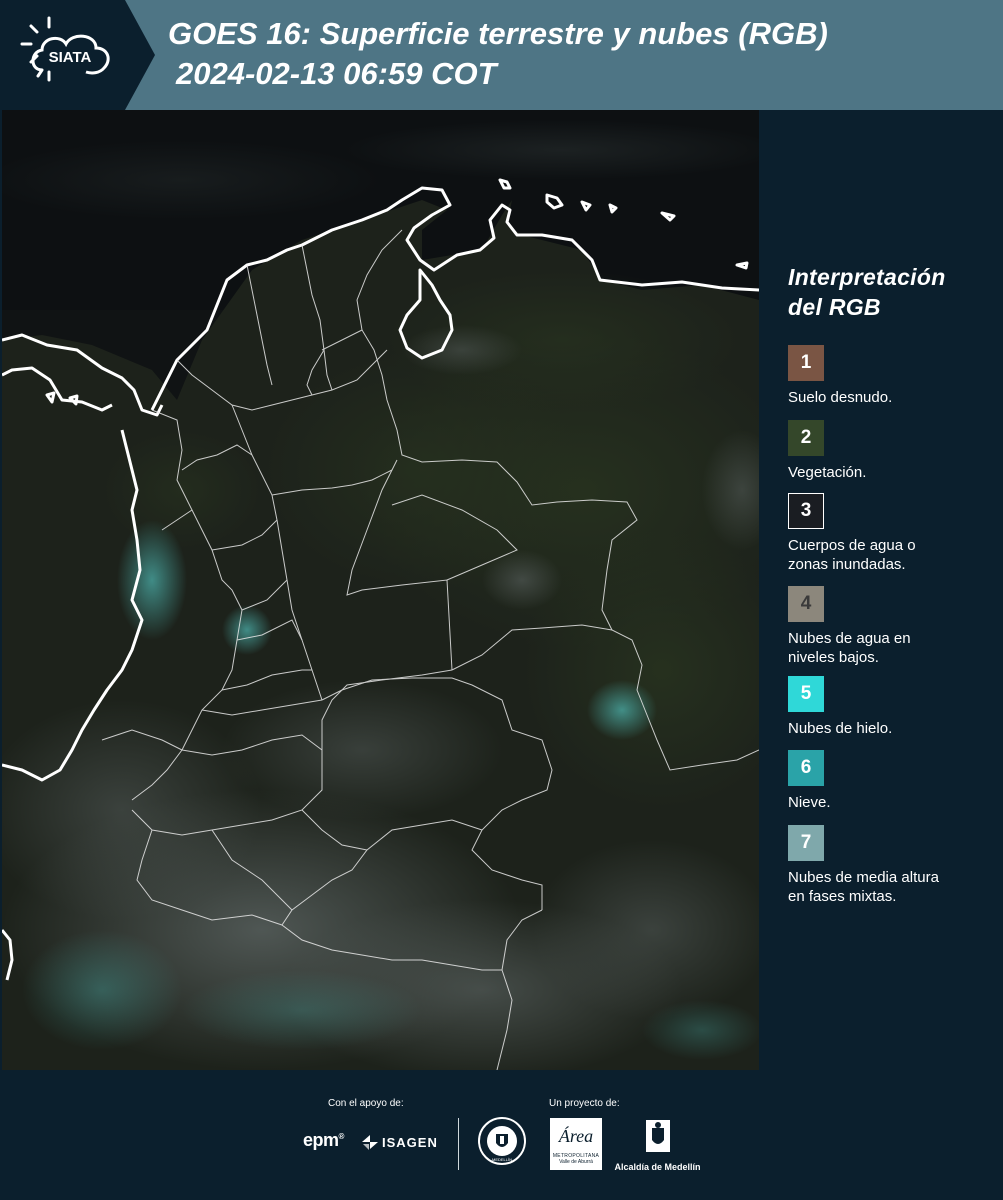 This screenshot has height=1200, width=1003. I want to click on legend-label-6: Nieve., so click(809, 802).